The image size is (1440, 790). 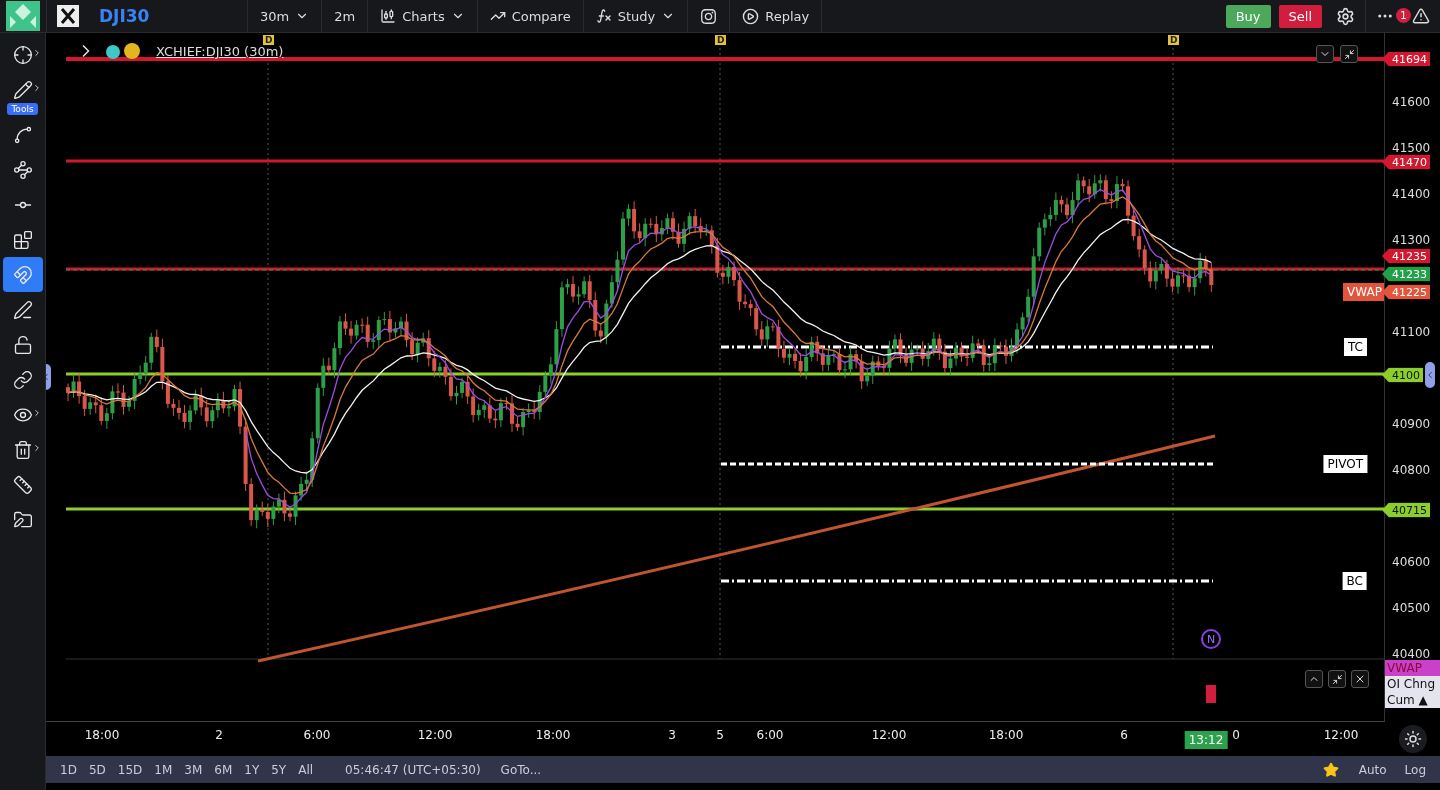 What do you see at coordinates (1372, 769) in the screenshot?
I see `auto-scale-button: Auto` at bounding box center [1372, 769].